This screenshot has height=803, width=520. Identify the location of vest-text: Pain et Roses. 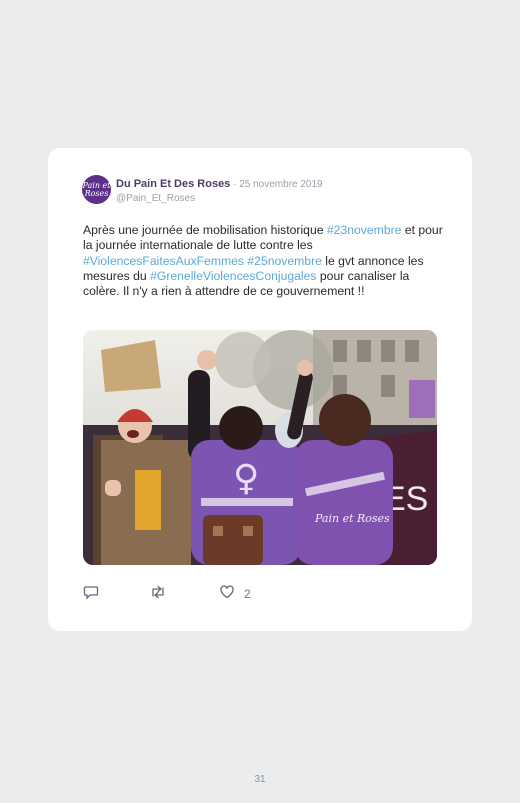
(352, 518).